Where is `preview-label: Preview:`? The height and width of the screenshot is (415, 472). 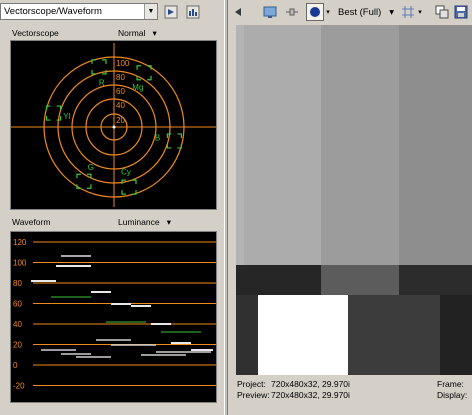
preview-label: Preview: is located at coordinates (253, 395).